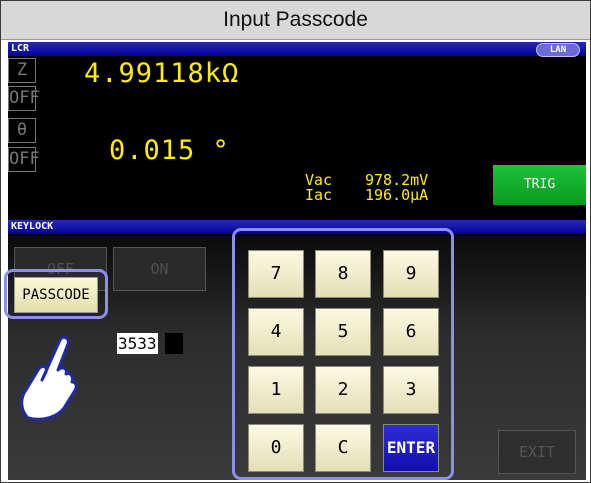 The width and height of the screenshot is (591, 483). What do you see at coordinates (24, 159) in the screenshot?
I see `param2-off: OFF` at bounding box center [24, 159].